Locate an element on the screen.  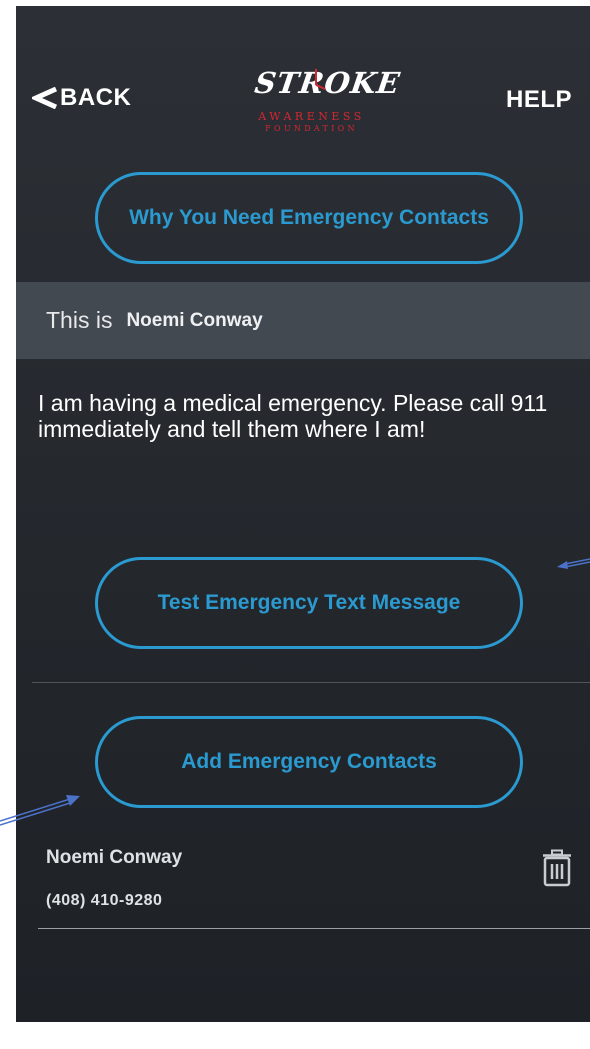
chevron-left-icon is located at coordinates (45, 98).